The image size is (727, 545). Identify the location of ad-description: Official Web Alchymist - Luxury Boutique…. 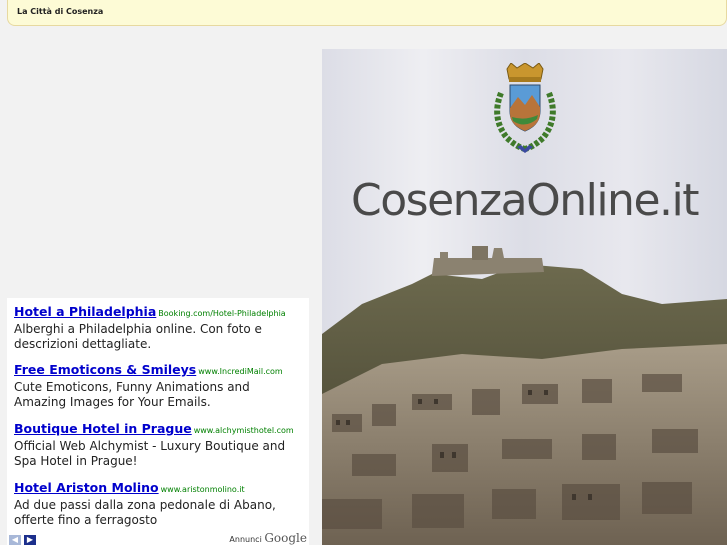
(150, 453).